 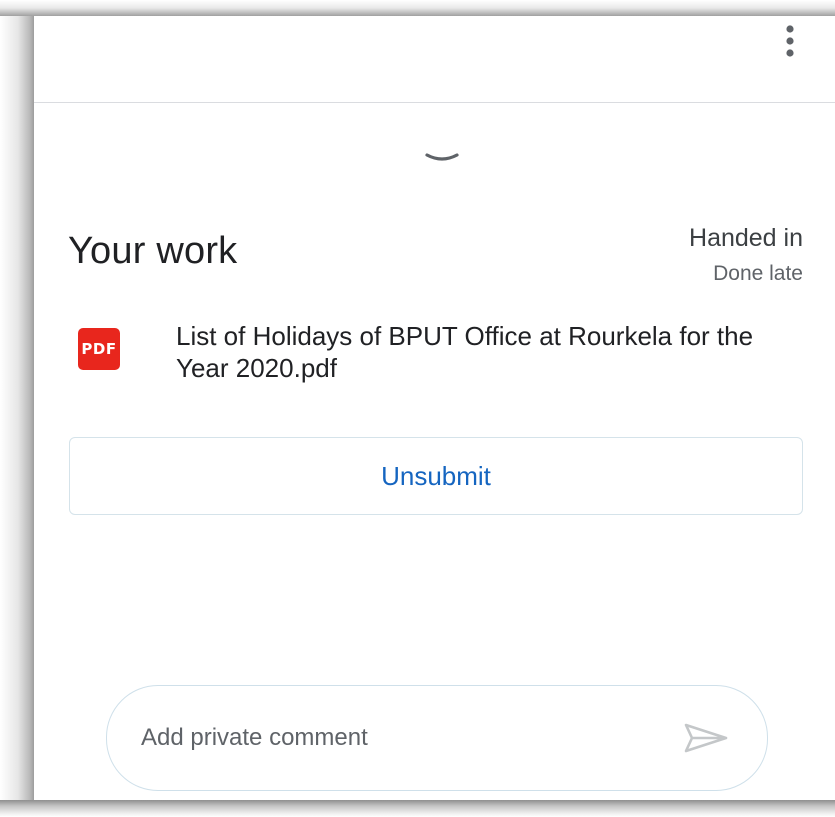 I want to click on top-app-bar, so click(x=434, y=59).